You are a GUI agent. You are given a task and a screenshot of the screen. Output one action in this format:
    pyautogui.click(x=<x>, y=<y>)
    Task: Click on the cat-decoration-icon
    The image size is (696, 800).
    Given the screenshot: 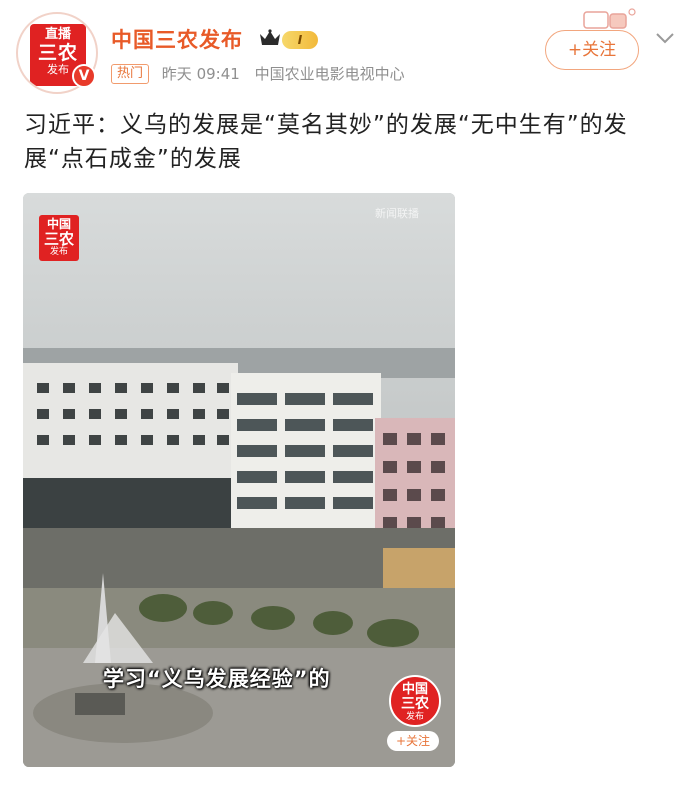 What is the action you would take?
    pyautogui.click(x=609, y=18)
    